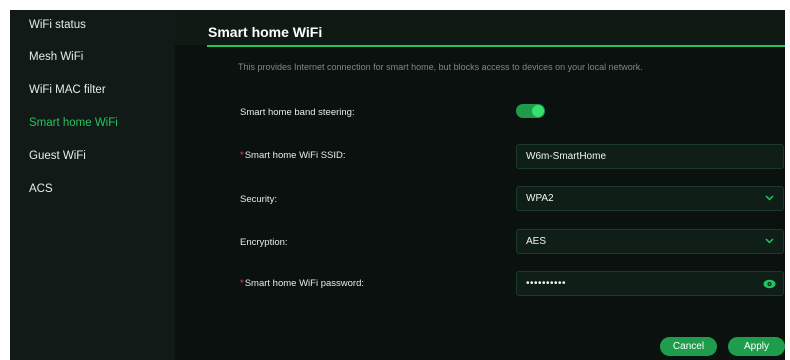 The height and width of the screenshot is (360, 790). I want to click on encryption-label: Encryption:, so click(264, 242).